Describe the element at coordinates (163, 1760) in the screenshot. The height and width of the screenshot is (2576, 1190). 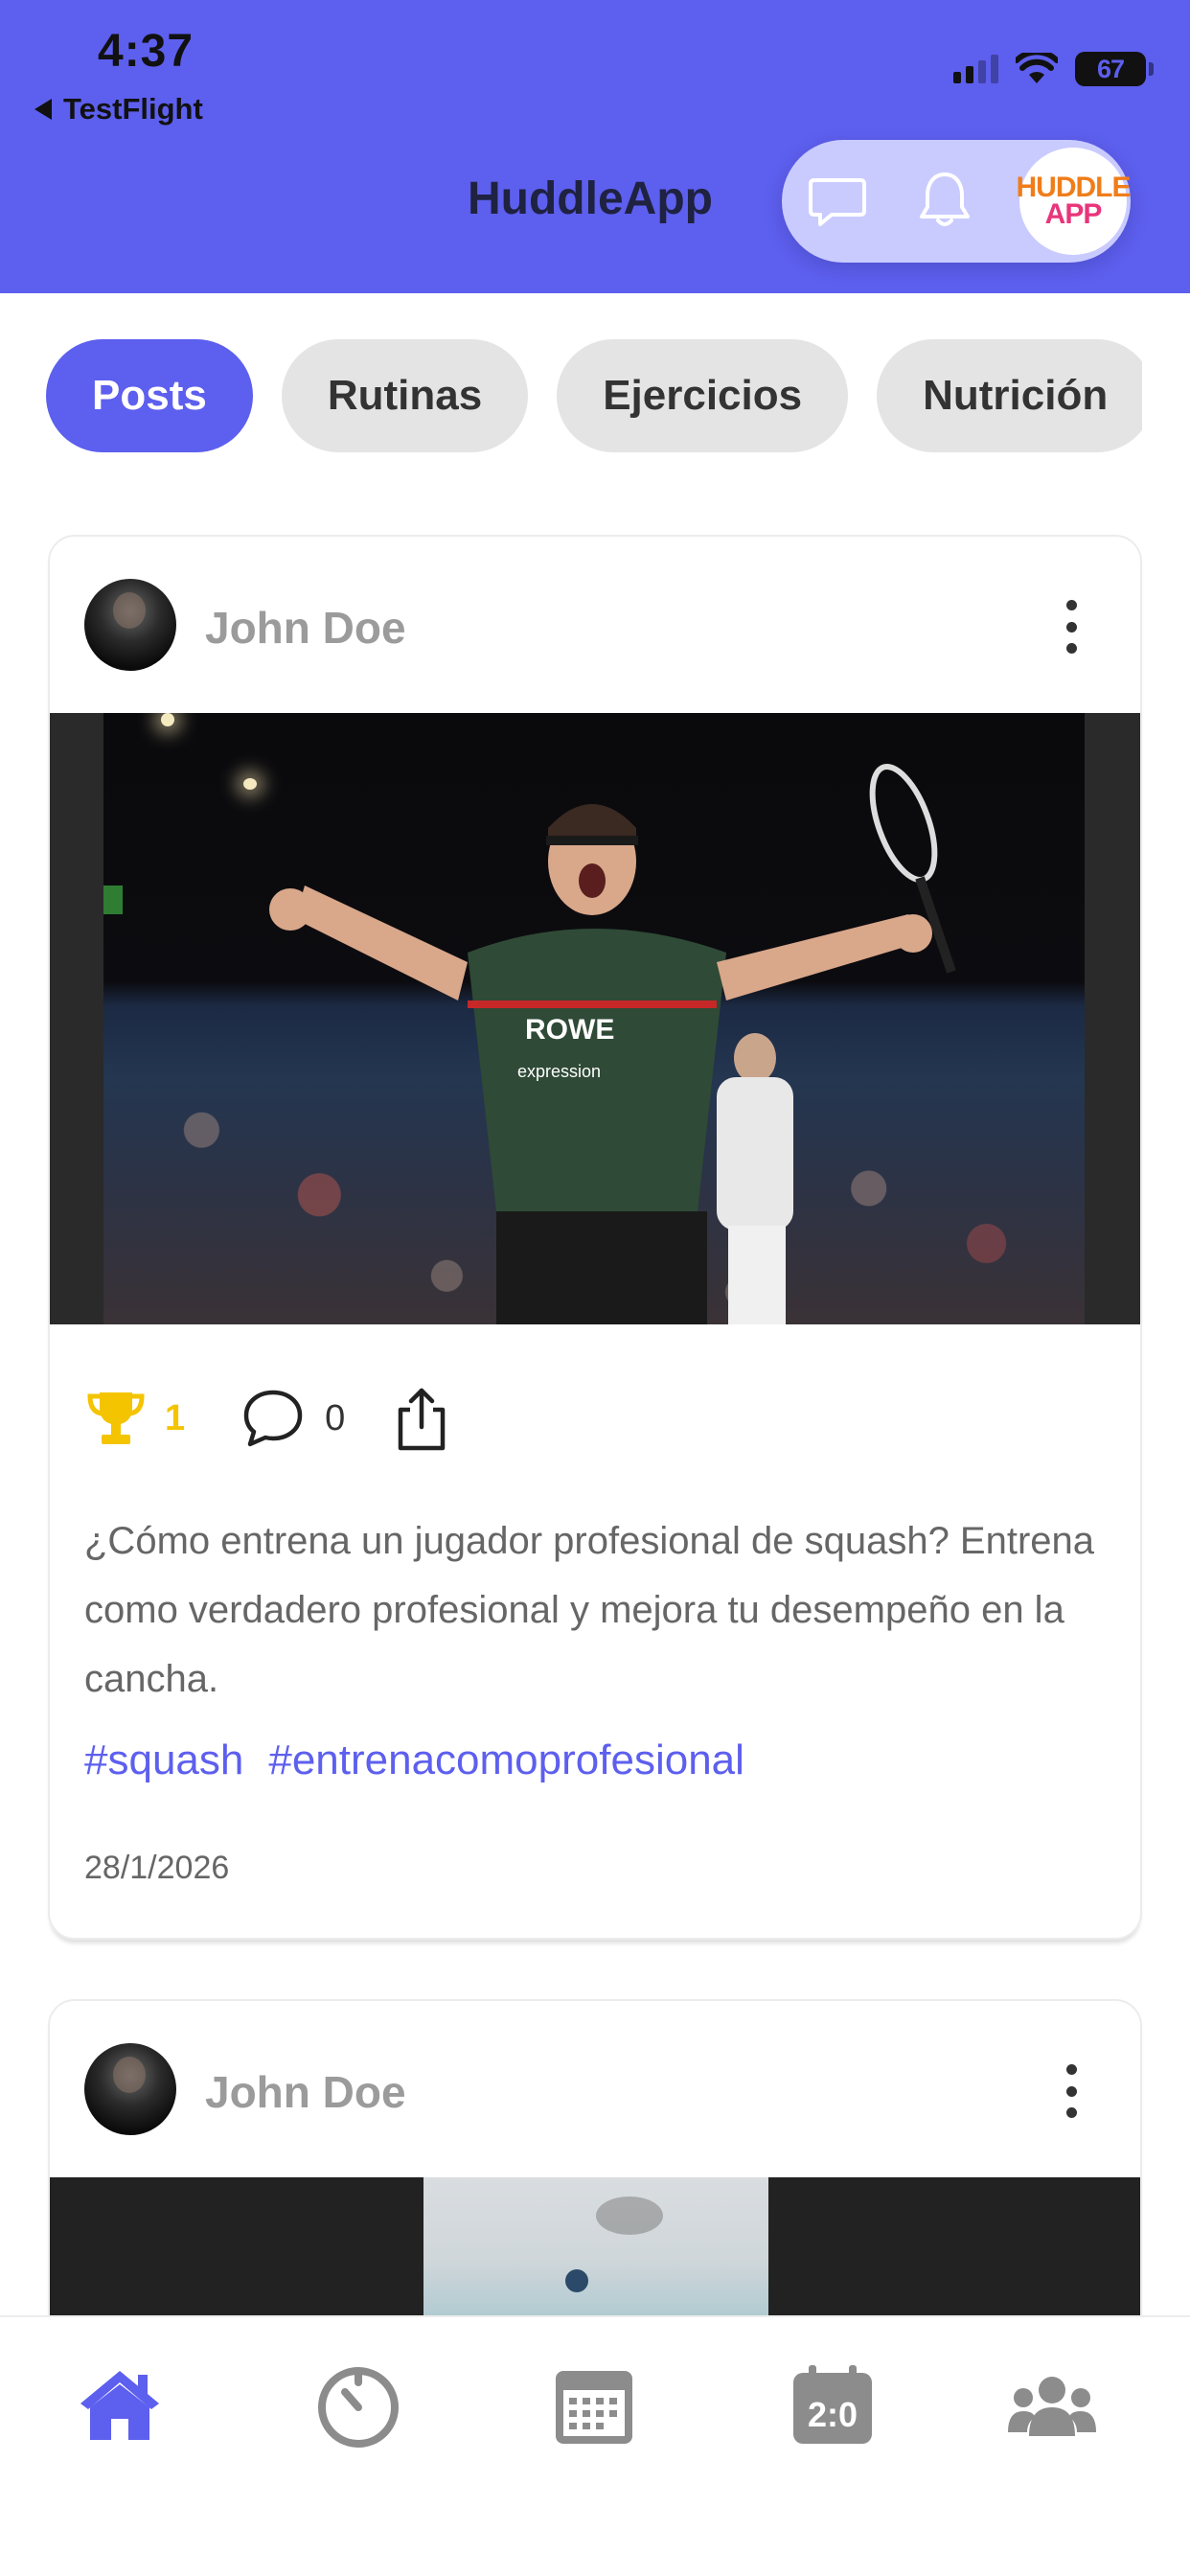
I see `hashtag-link: #squash` at that location.